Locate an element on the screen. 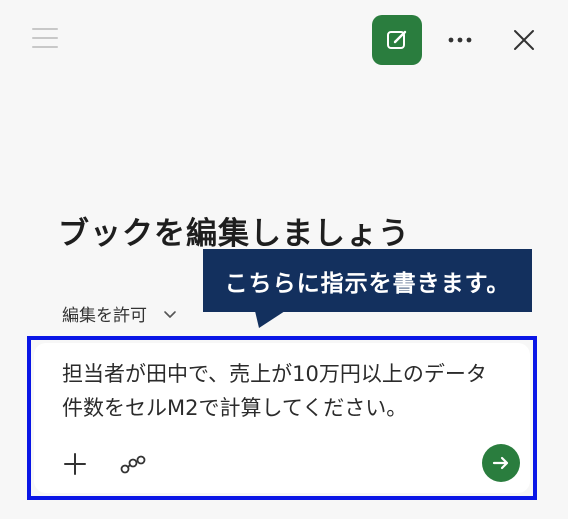 Image resolution: width=568 pixels, height=519 pixels. add-attachment-button is located at coordinates (75, 464).